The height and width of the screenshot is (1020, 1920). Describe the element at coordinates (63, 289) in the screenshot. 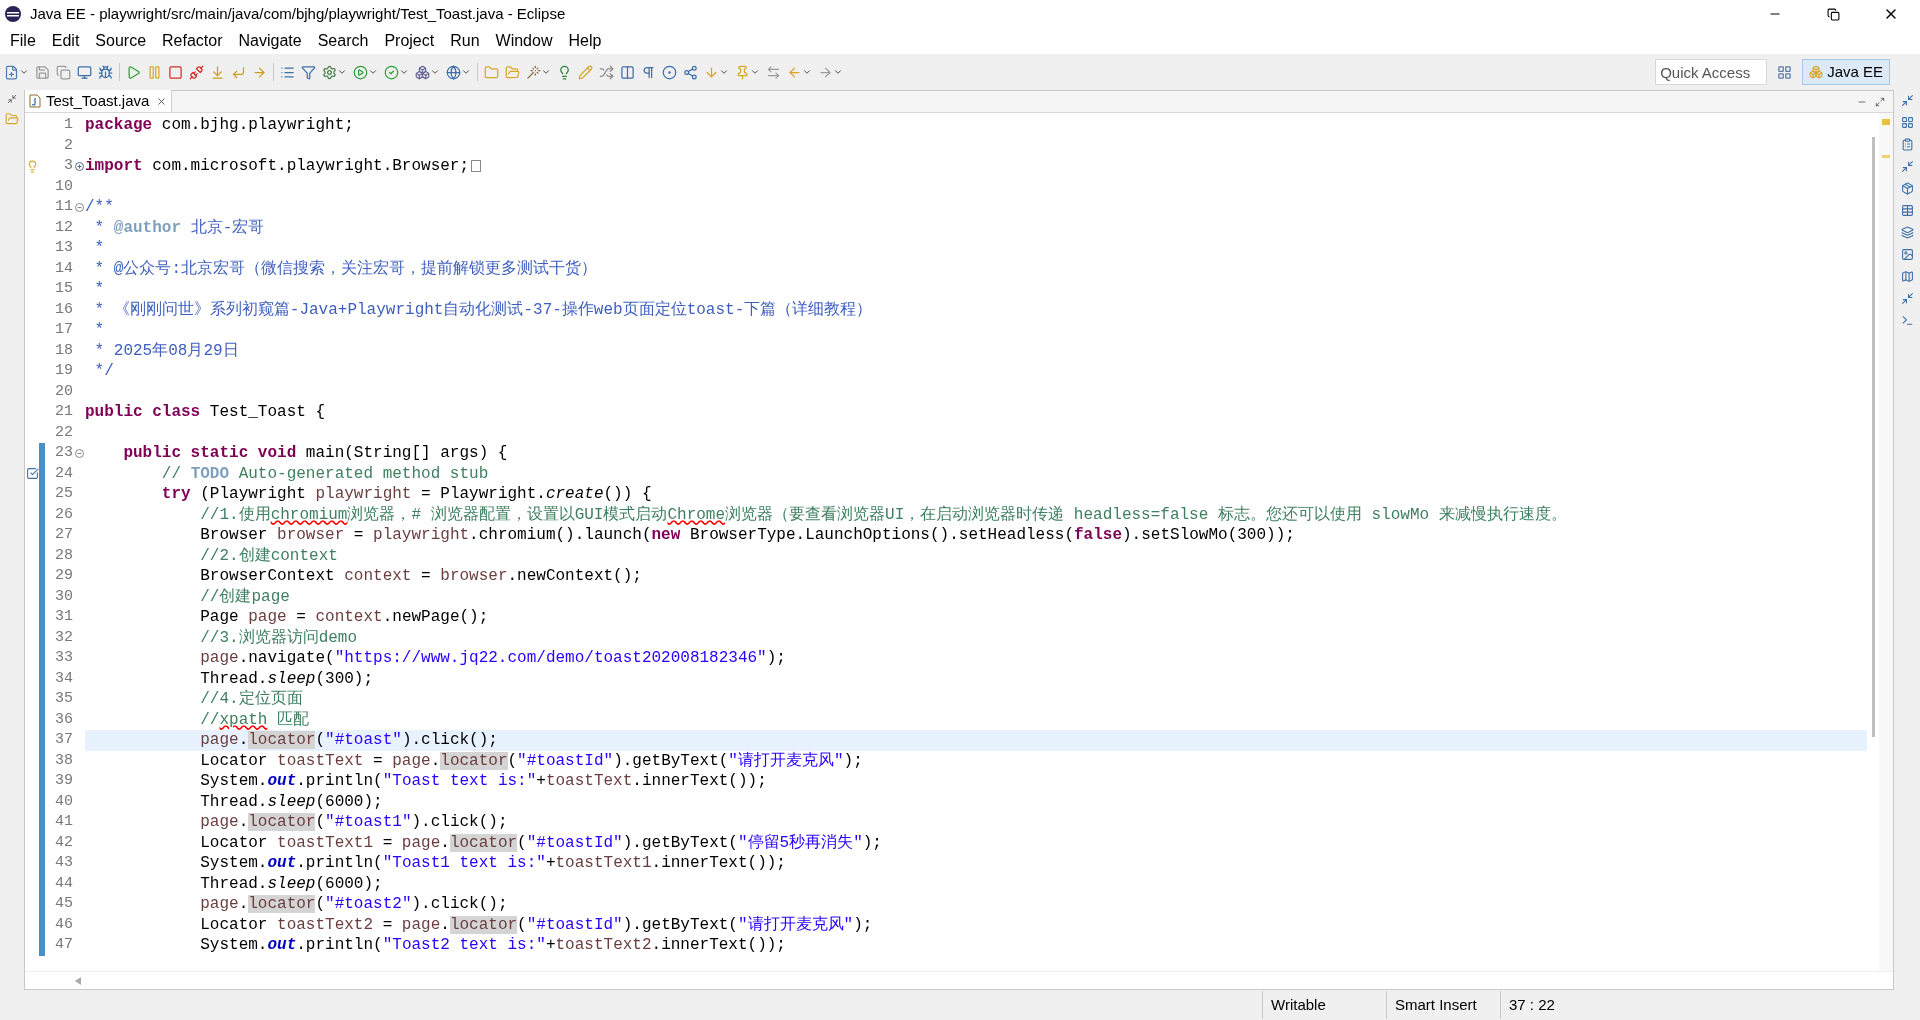

I see `line-number: 15` at that location.